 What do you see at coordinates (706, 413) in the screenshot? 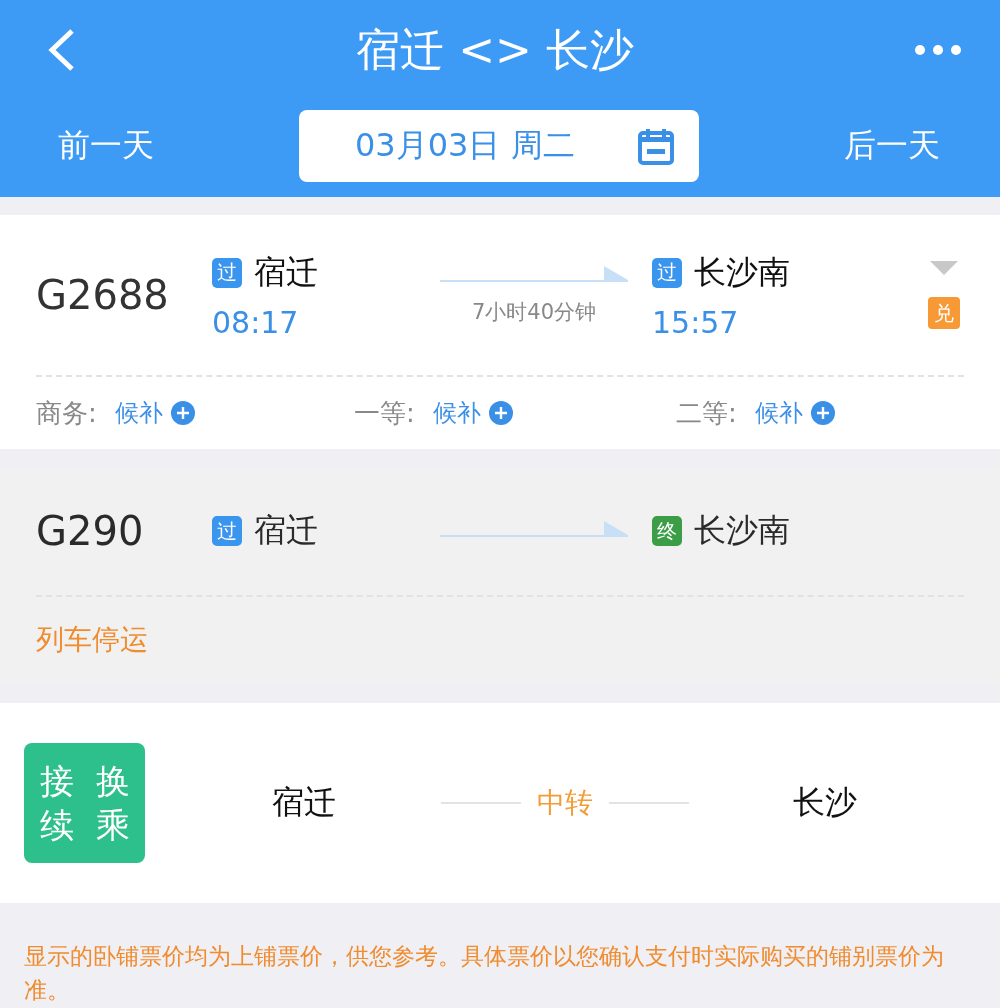
I see `seat-class: 二等:` at bounding box center [706, 413].